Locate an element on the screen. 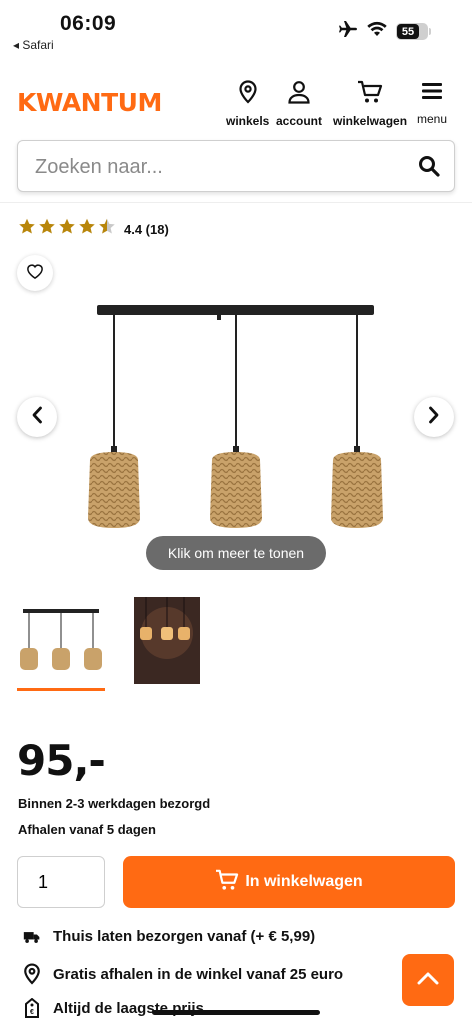 This screenshot has width=472, height=1024. header-divider is located at coordinates (236, 202).